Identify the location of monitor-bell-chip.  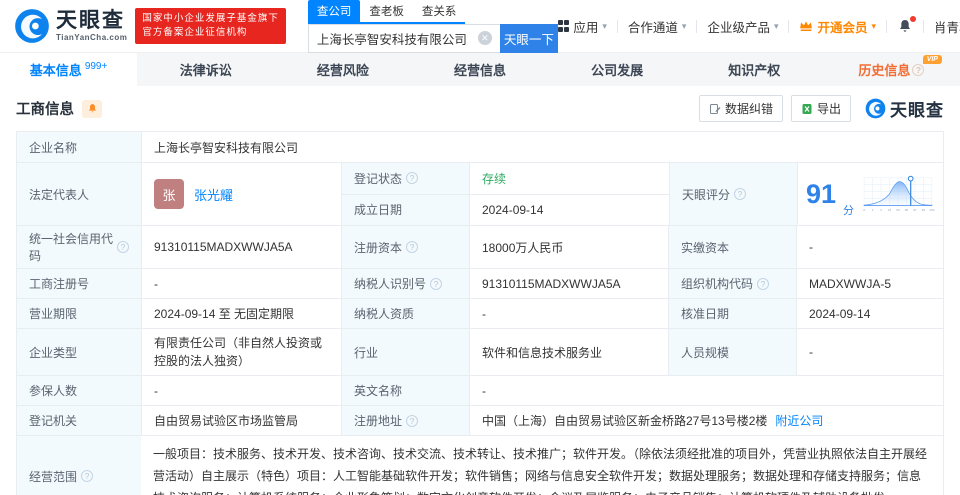
(92, 108).